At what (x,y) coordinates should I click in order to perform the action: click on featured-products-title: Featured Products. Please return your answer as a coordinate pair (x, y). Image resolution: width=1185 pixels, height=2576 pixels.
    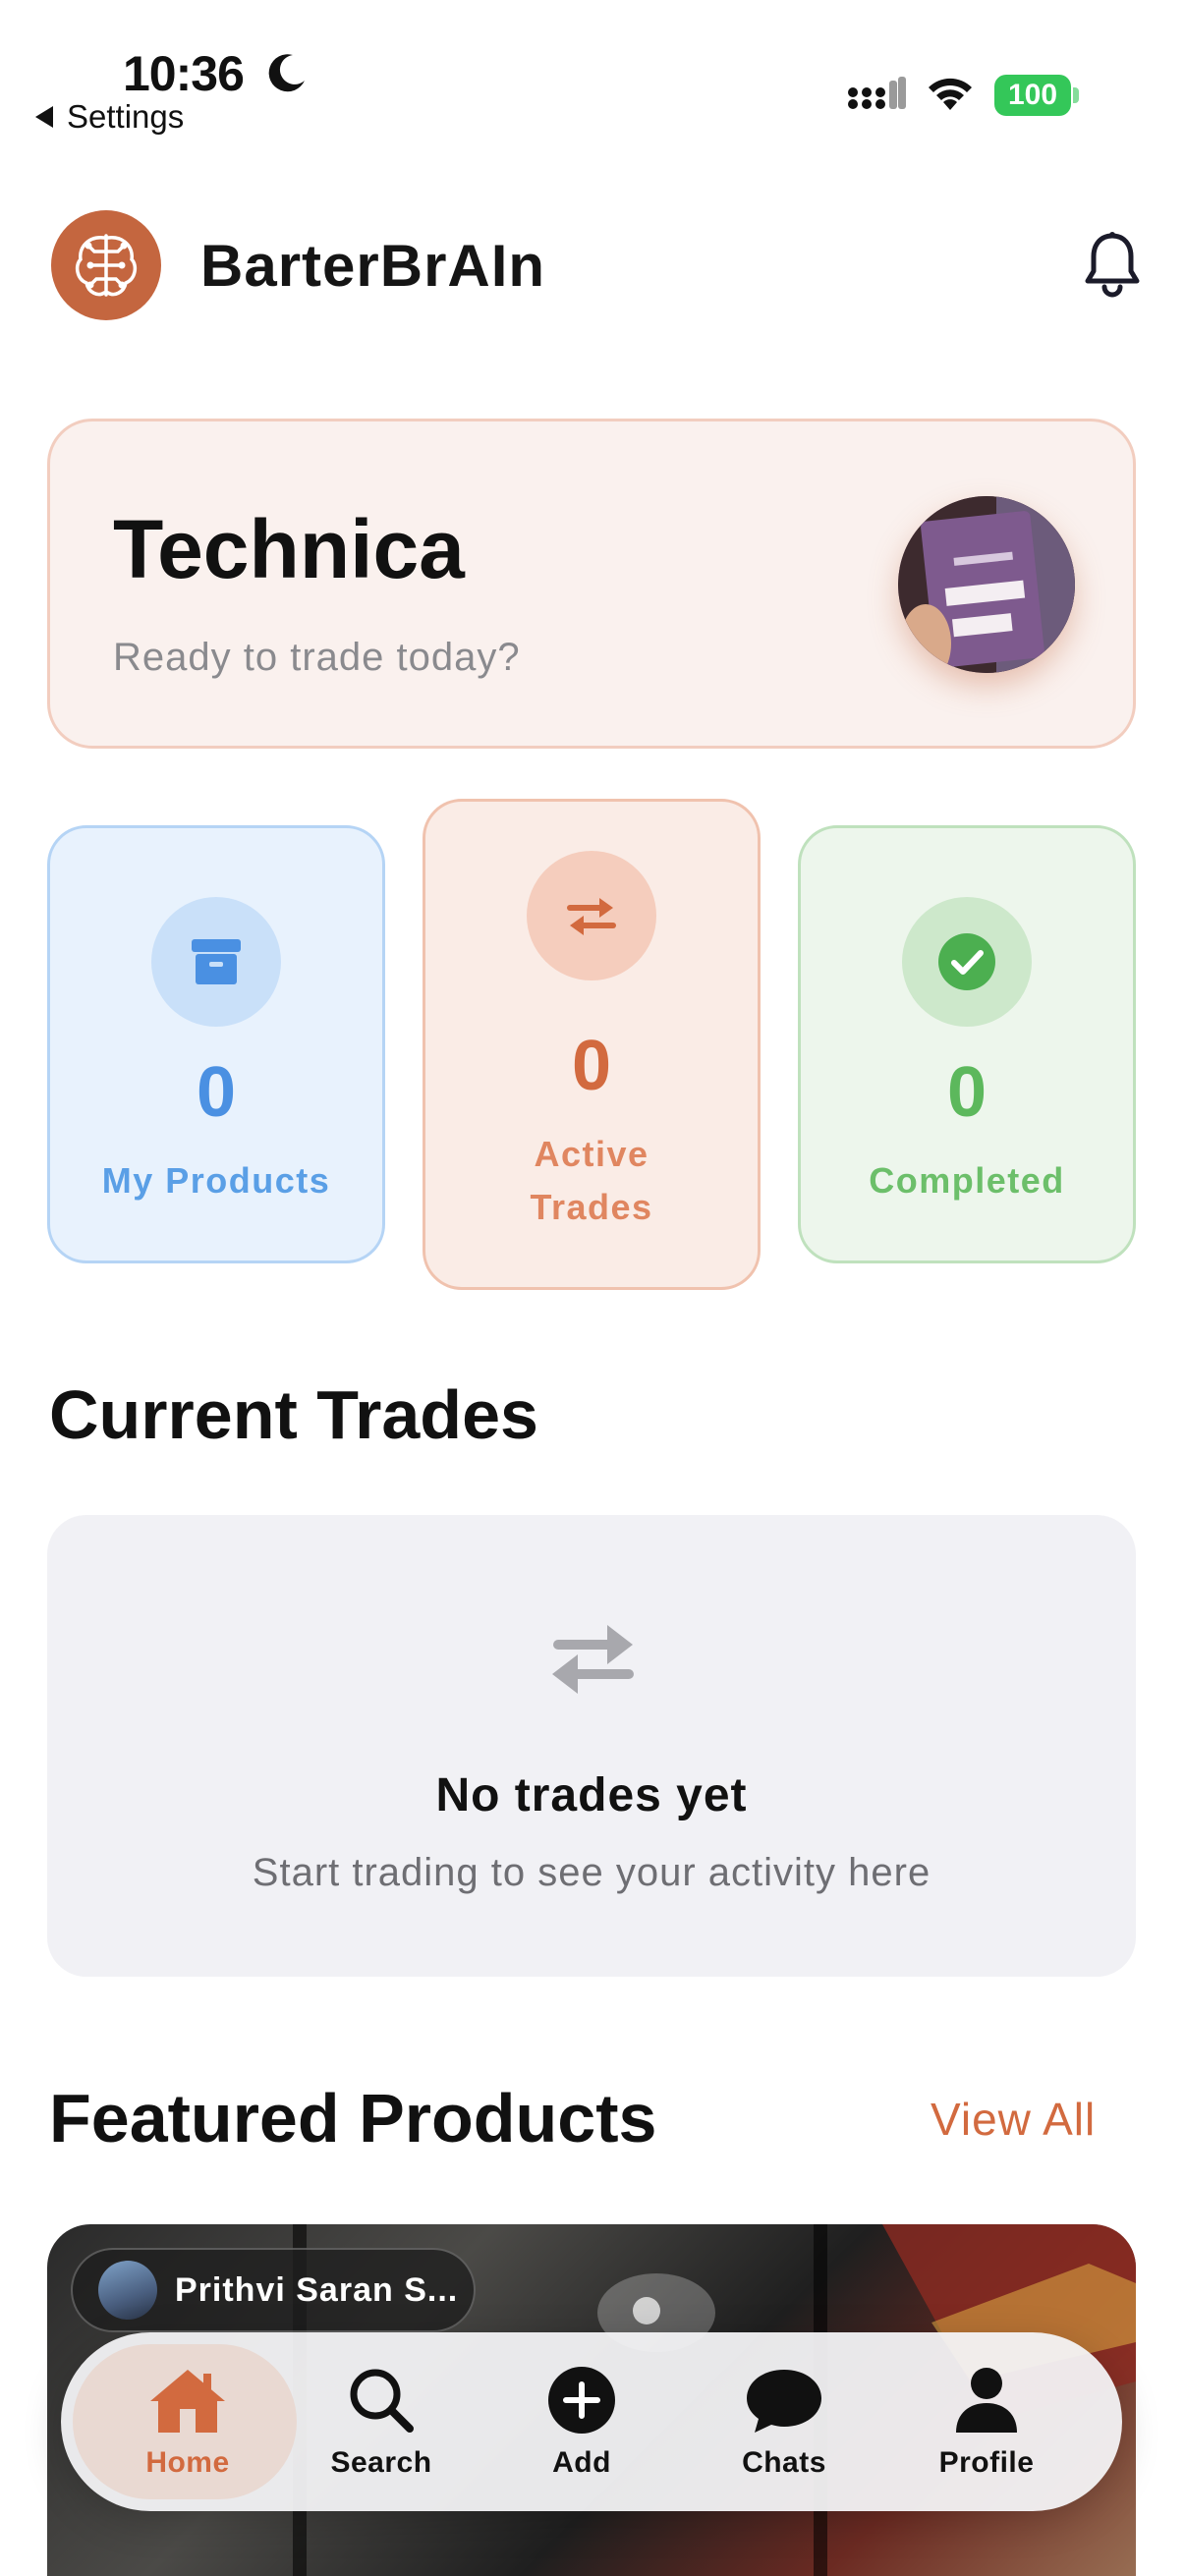
    Looking at the image, I should click on (353, 2118).